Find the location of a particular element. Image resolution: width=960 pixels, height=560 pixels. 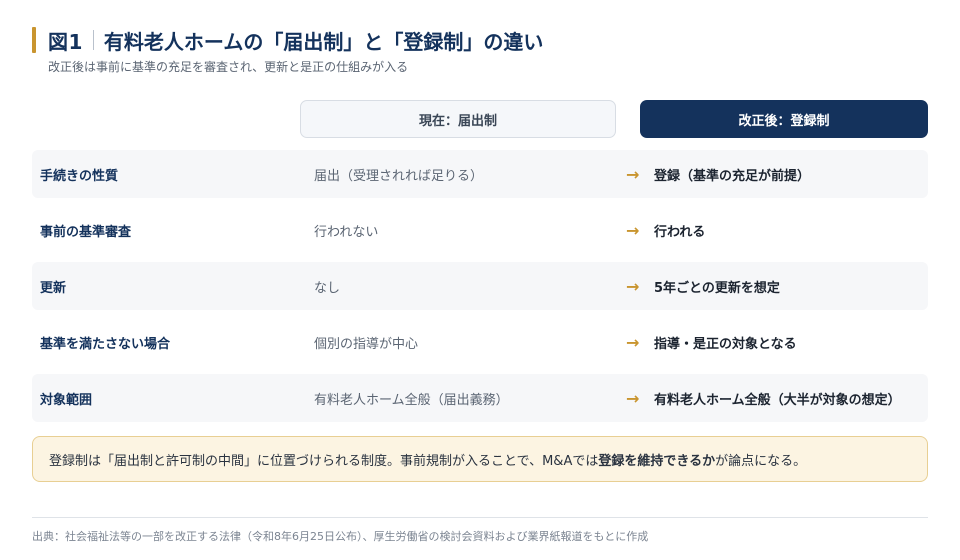

row-after-value: 指導・是正の対象となる is located at coordinates (725, 344).